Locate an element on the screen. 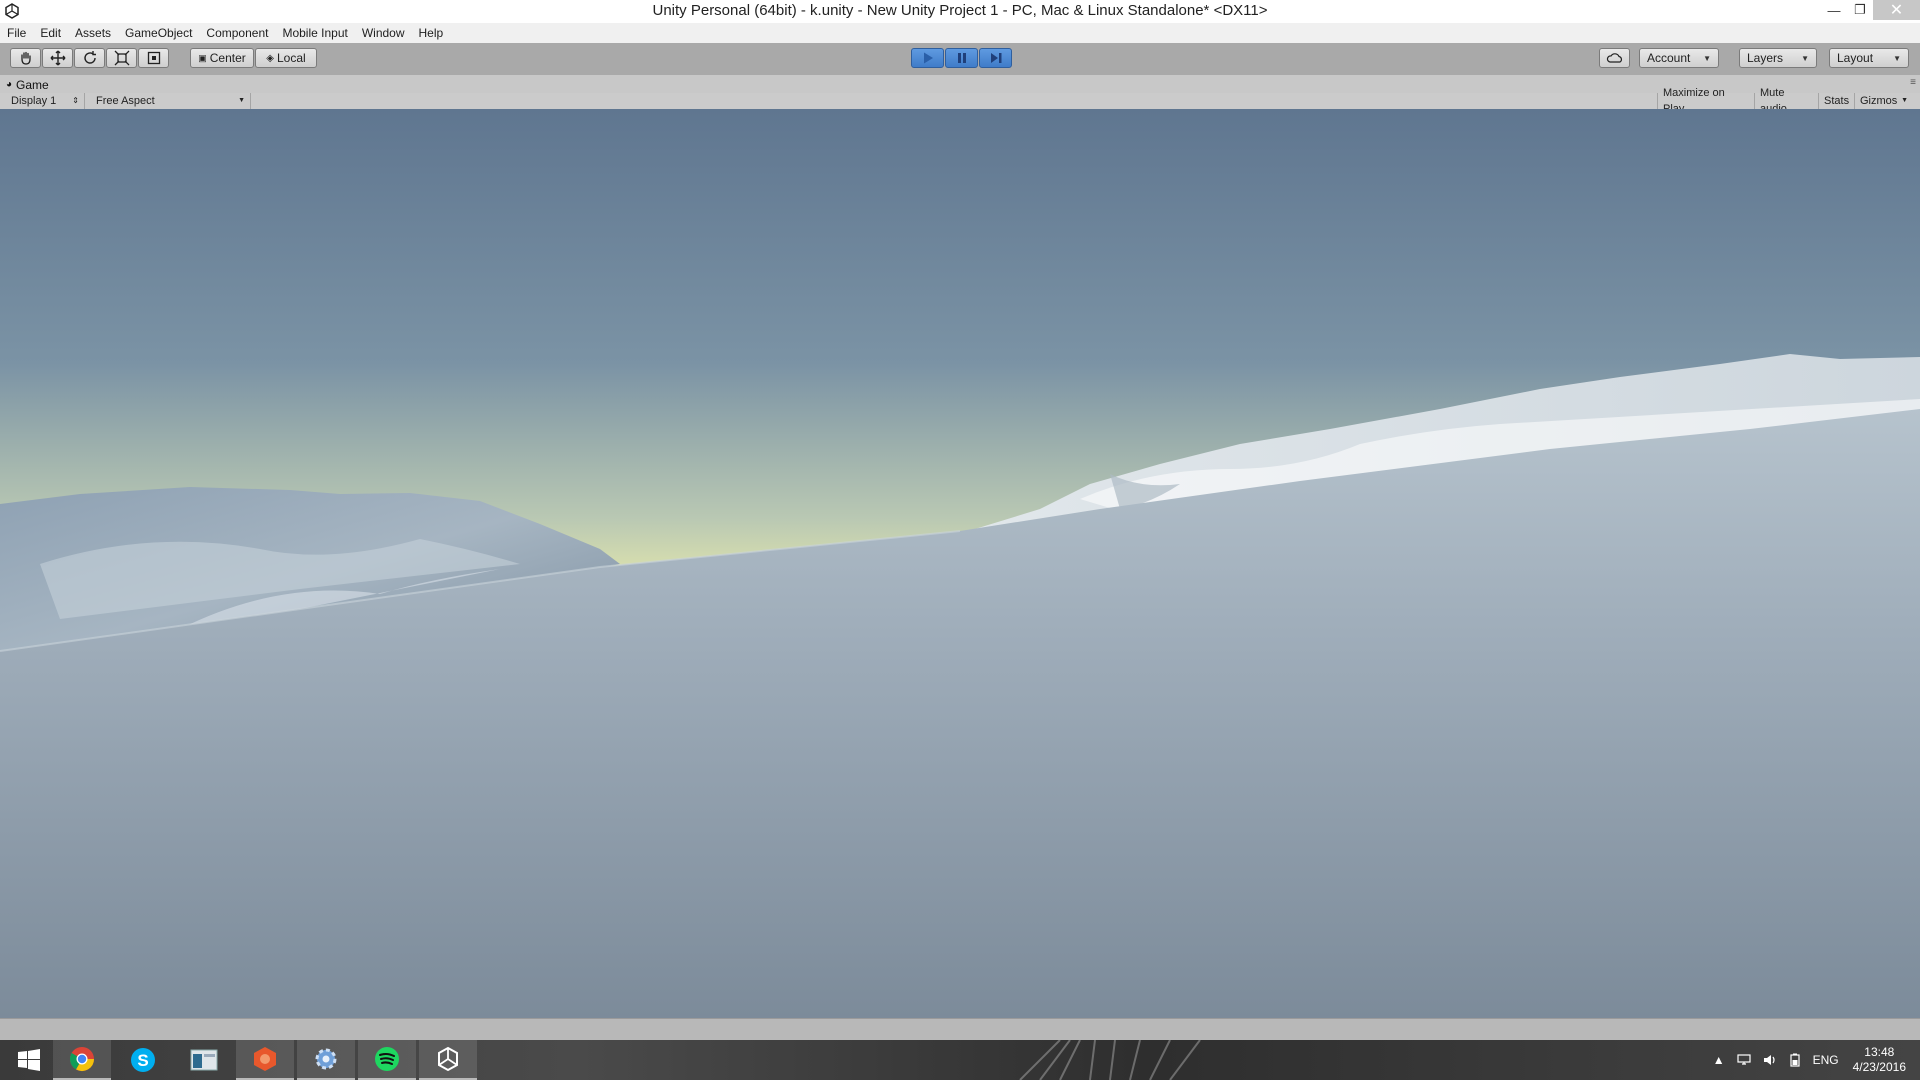  pause-button is located at coordinates (961, 58).